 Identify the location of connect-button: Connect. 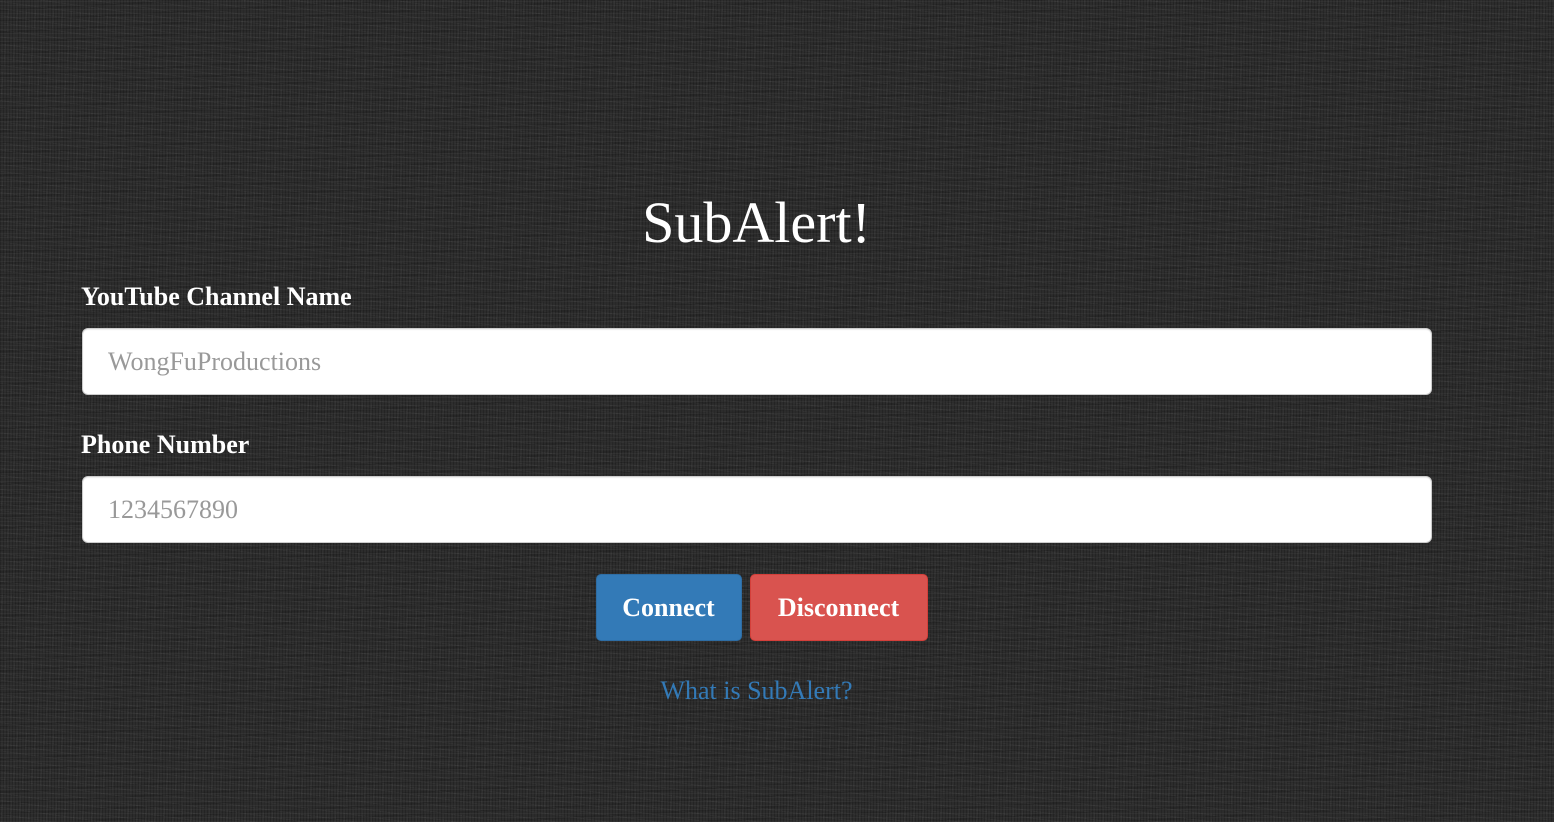
(668, 607).